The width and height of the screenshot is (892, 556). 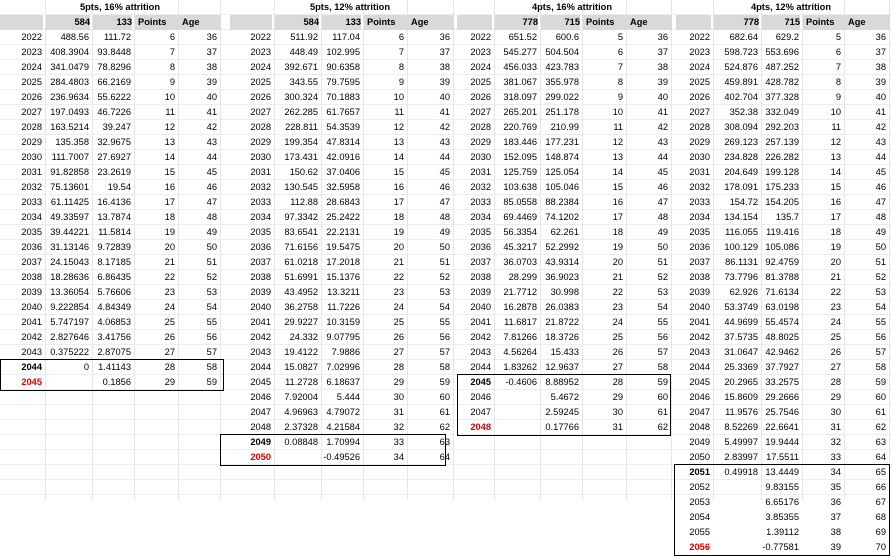 I want to click on table-row: 2023 598.723 553.696 6 37, so click(x=784, y=52).